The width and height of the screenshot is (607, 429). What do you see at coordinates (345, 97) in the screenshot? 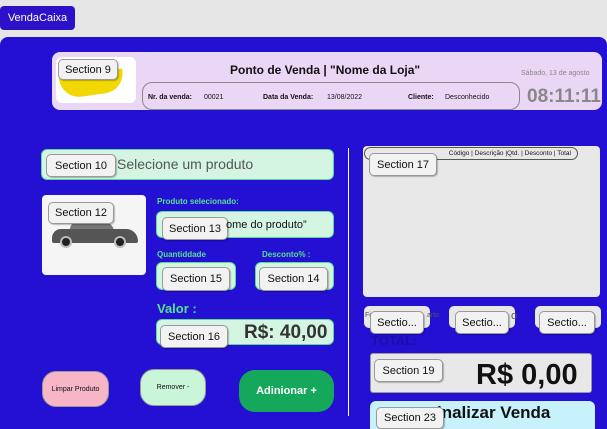
I see `sale-date: 13/08/2022` at bounding box center [345, 97].